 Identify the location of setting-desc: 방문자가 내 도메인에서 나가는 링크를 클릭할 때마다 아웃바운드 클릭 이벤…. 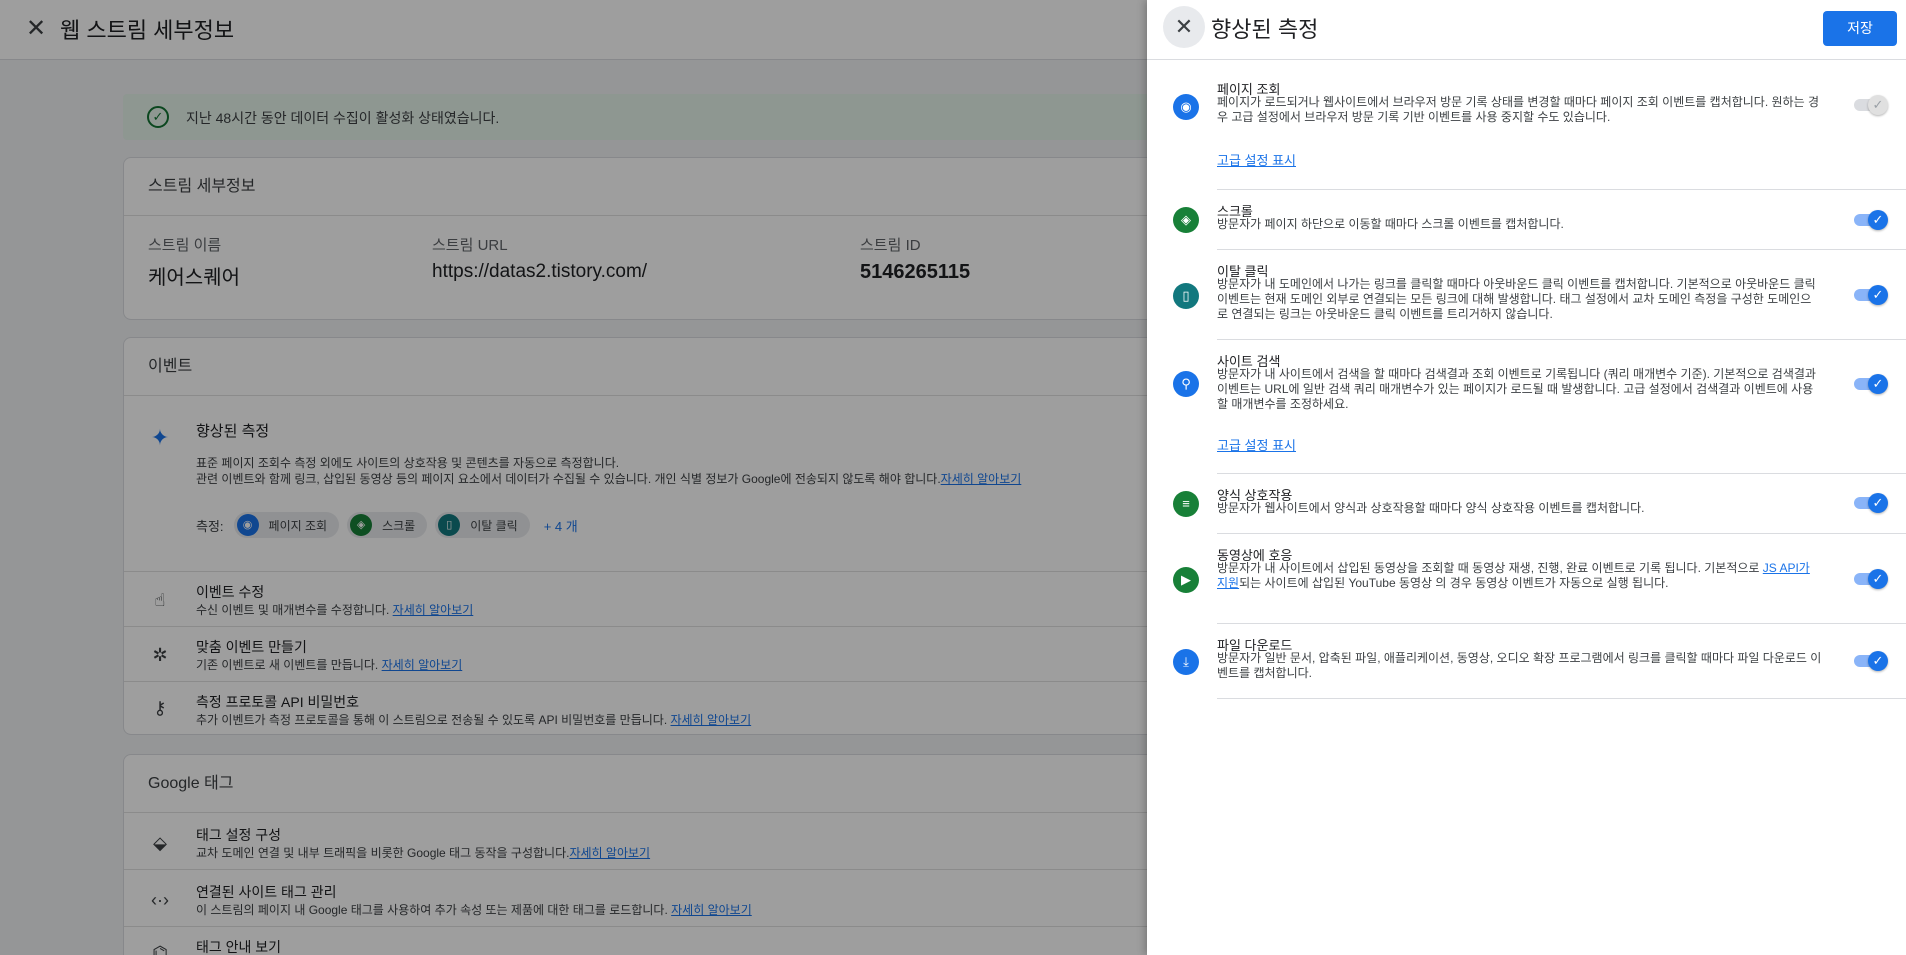
(1516, 299).